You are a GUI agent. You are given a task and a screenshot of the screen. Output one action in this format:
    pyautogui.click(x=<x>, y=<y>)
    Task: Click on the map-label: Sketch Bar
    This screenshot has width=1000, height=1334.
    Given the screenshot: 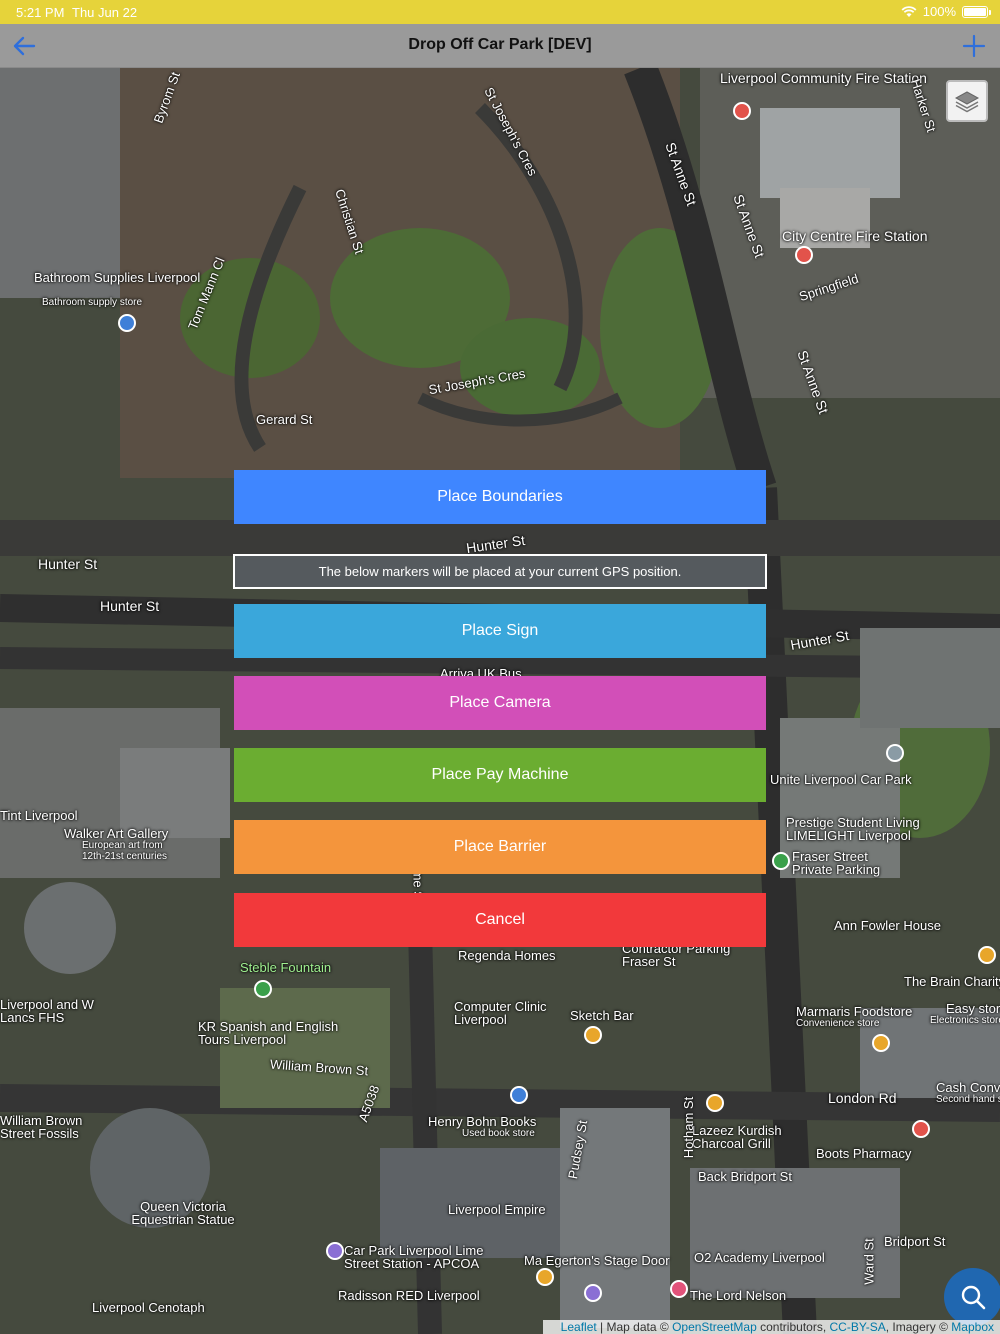 What is the action you would take?
    pyautogui.click(x=602, y=1015)
    